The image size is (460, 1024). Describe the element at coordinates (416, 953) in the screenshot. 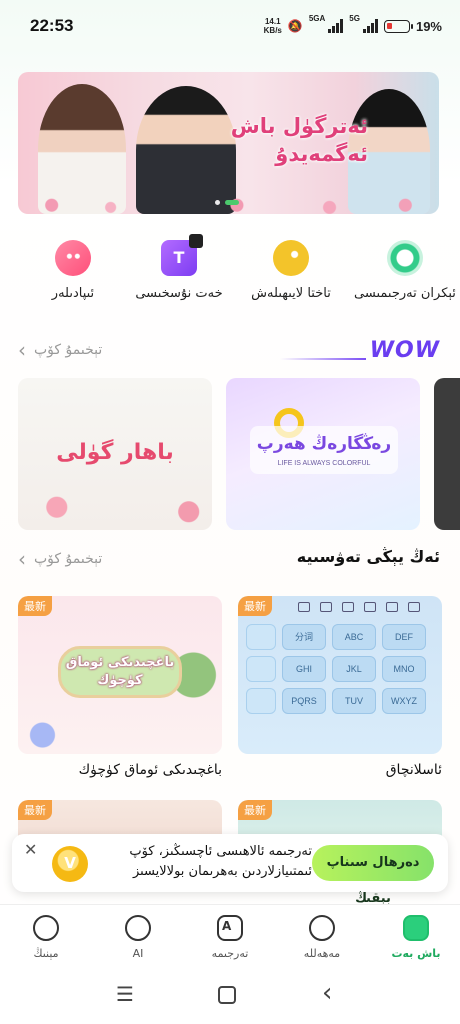

I see `tab-label: باش بەت` at that location.